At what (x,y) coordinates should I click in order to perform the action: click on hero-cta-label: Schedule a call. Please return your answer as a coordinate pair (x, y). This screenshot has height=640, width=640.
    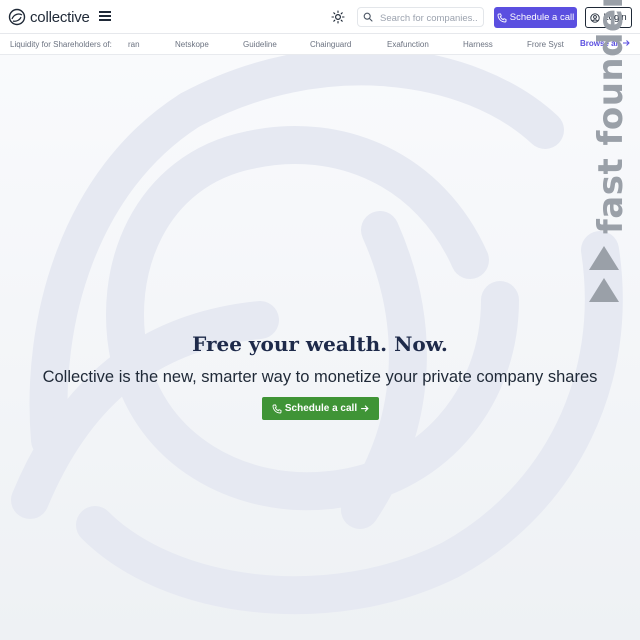
    Looking at the image, I should click on (321, 408).